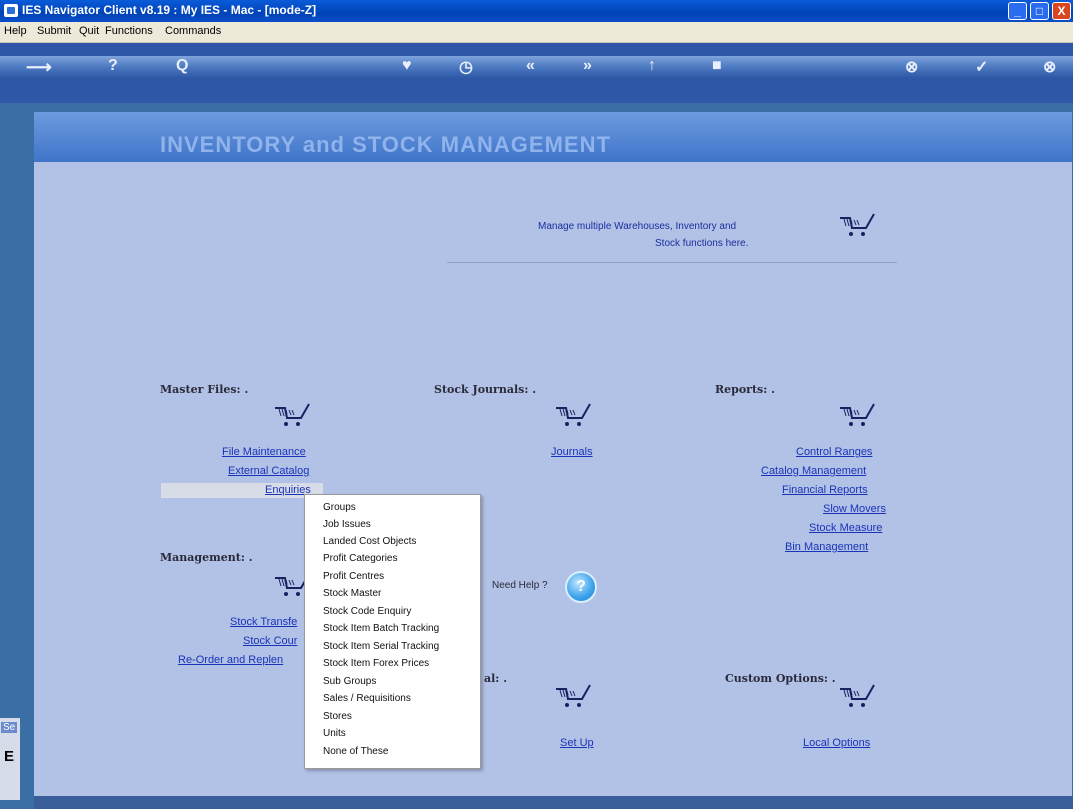 The height and width of the screenshot is (809, 1073). What do you see at coordinates (182, 66) in the screenshot?
I see `search-icon: Q` at bounding box center [182, 66].